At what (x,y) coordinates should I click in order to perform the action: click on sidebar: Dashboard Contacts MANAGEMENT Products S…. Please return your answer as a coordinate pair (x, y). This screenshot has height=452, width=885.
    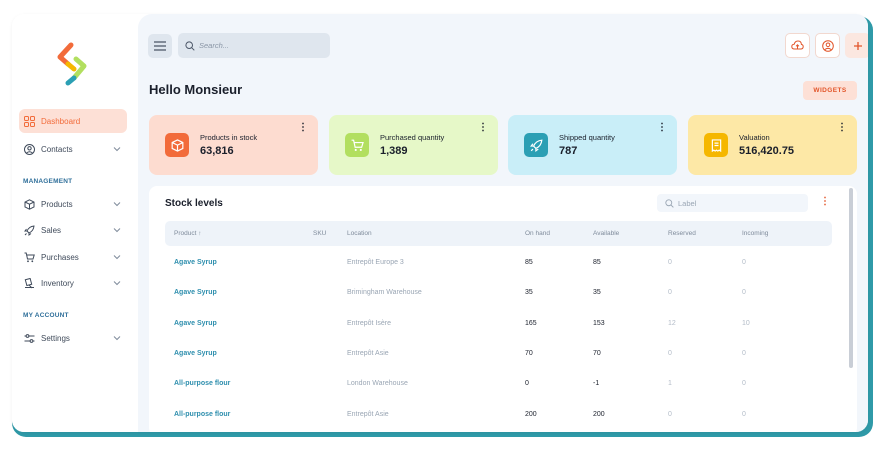
    Looking at the image, I should click on (75, 223).